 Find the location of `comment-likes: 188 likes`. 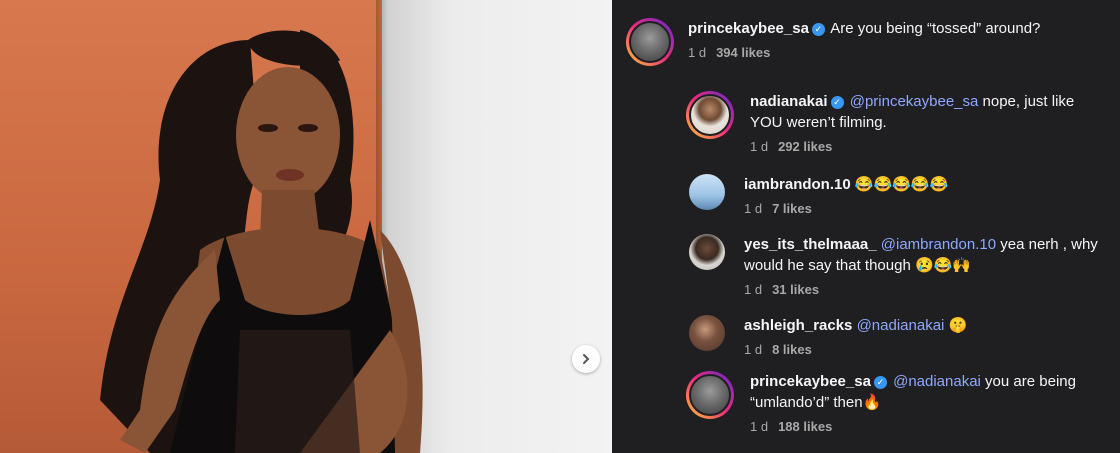

comment-likes: 188 likes is located at coordinates (805, 426).